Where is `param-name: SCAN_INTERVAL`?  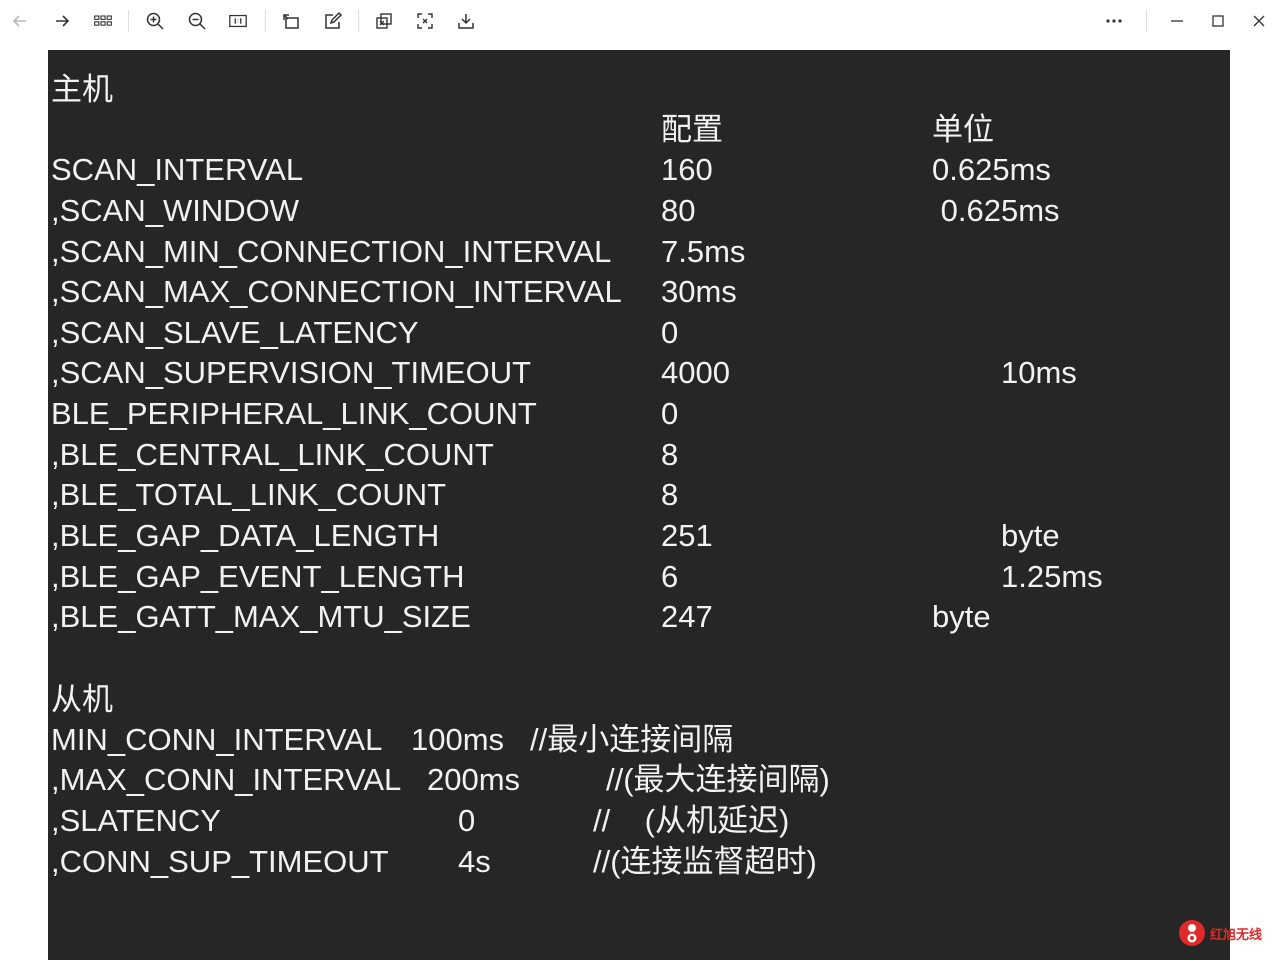 param-name: SCAN_INTERVAL is located at coordinates (177, 169).